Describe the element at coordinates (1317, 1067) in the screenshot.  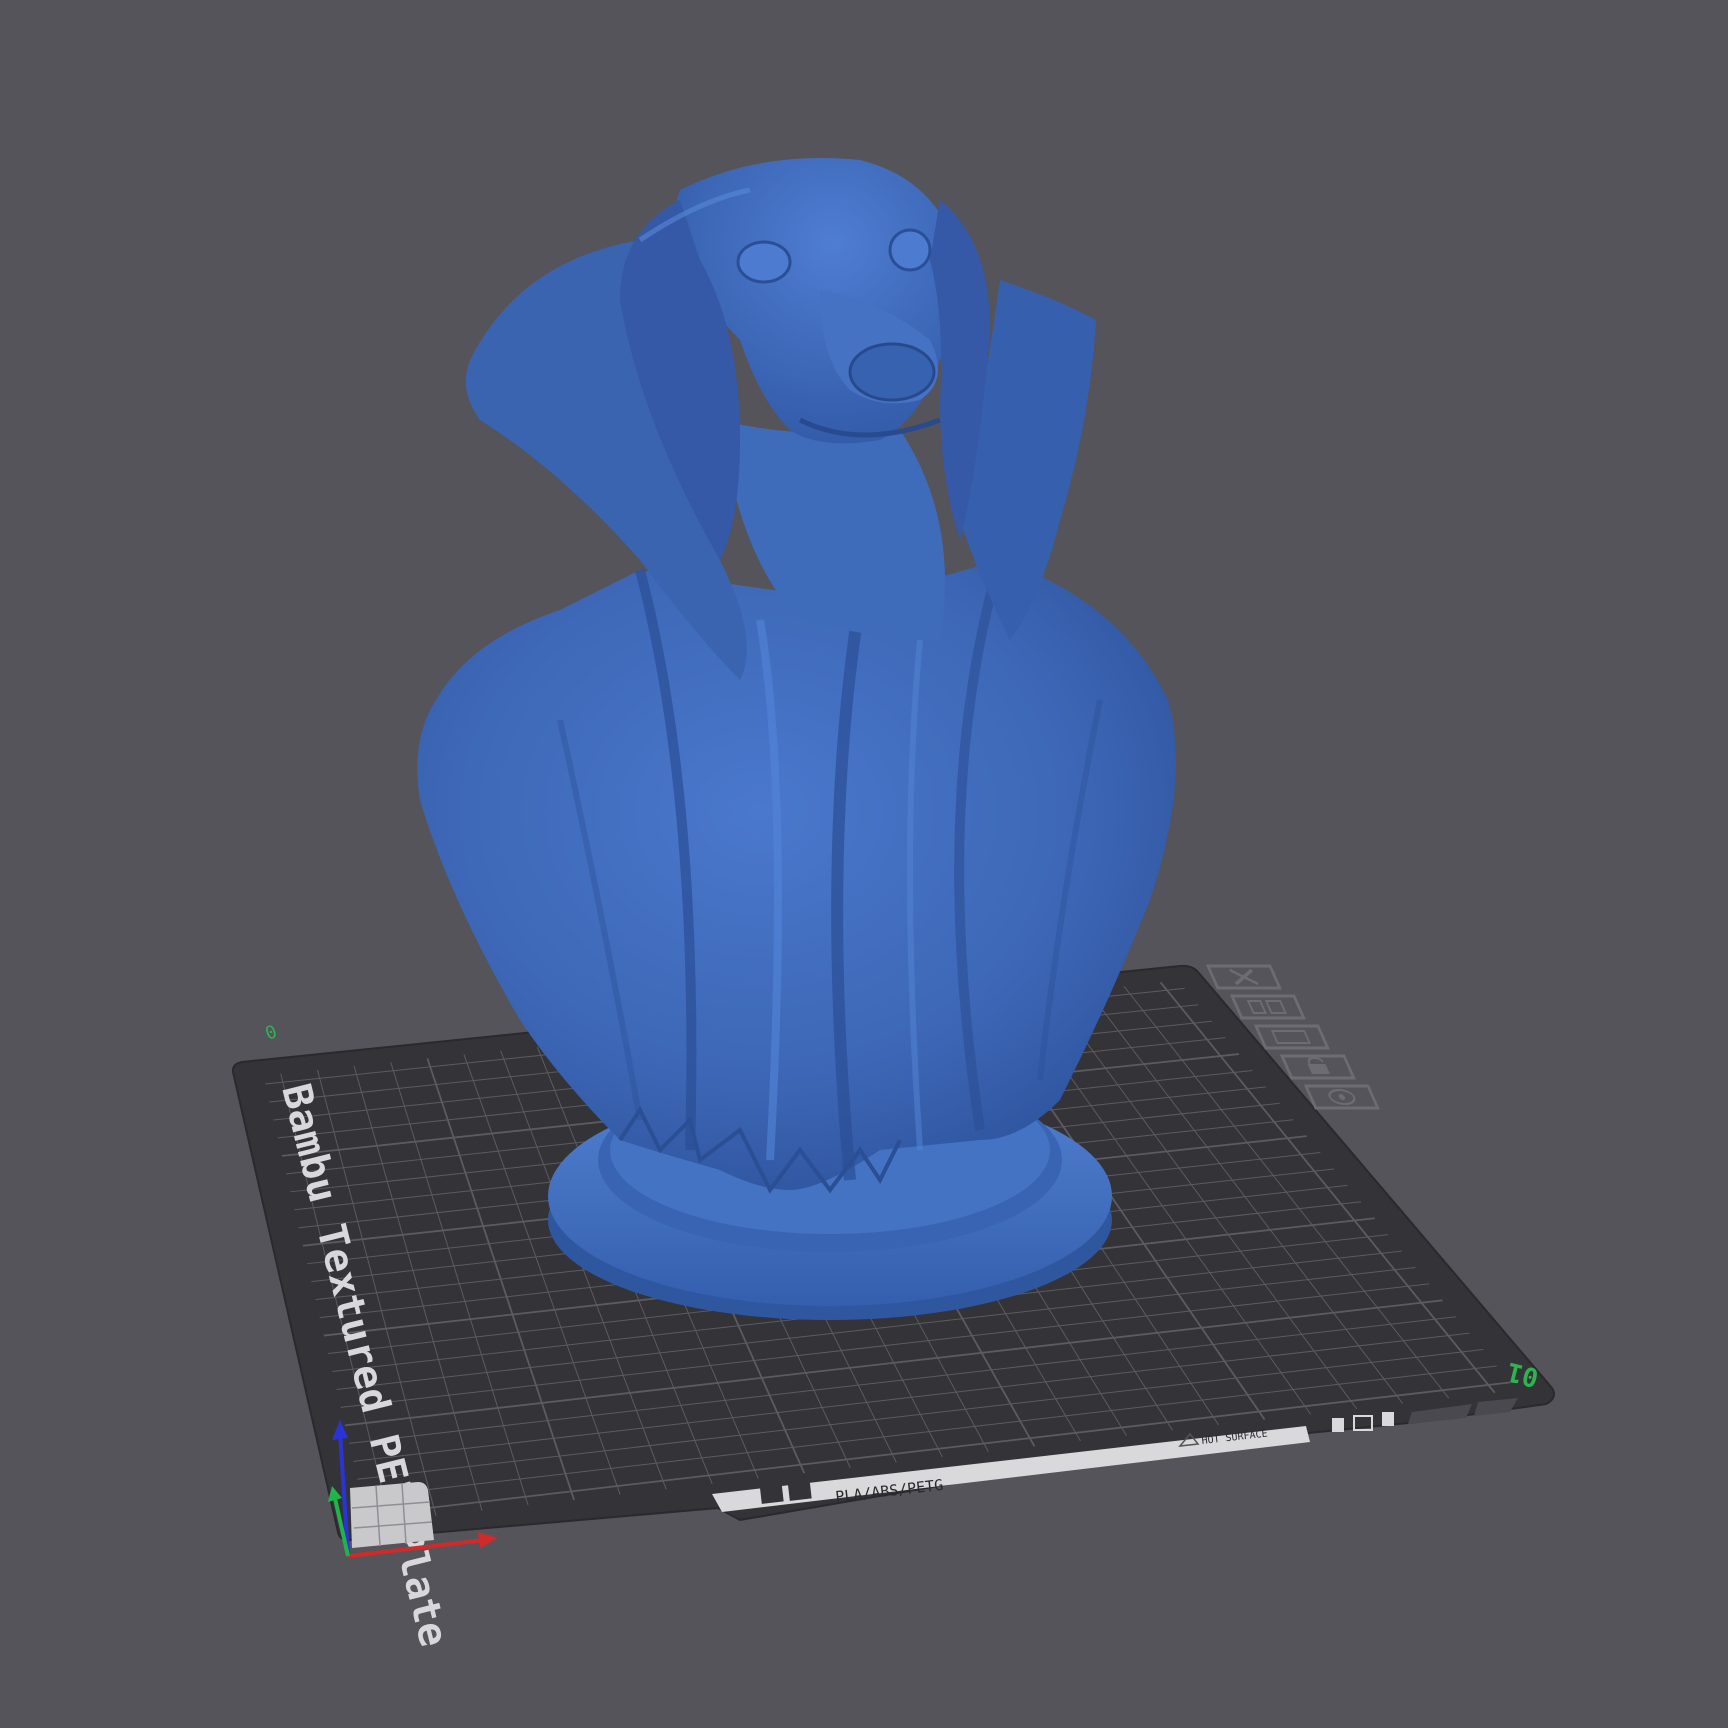
I see `lock-plate-icon` at that location.